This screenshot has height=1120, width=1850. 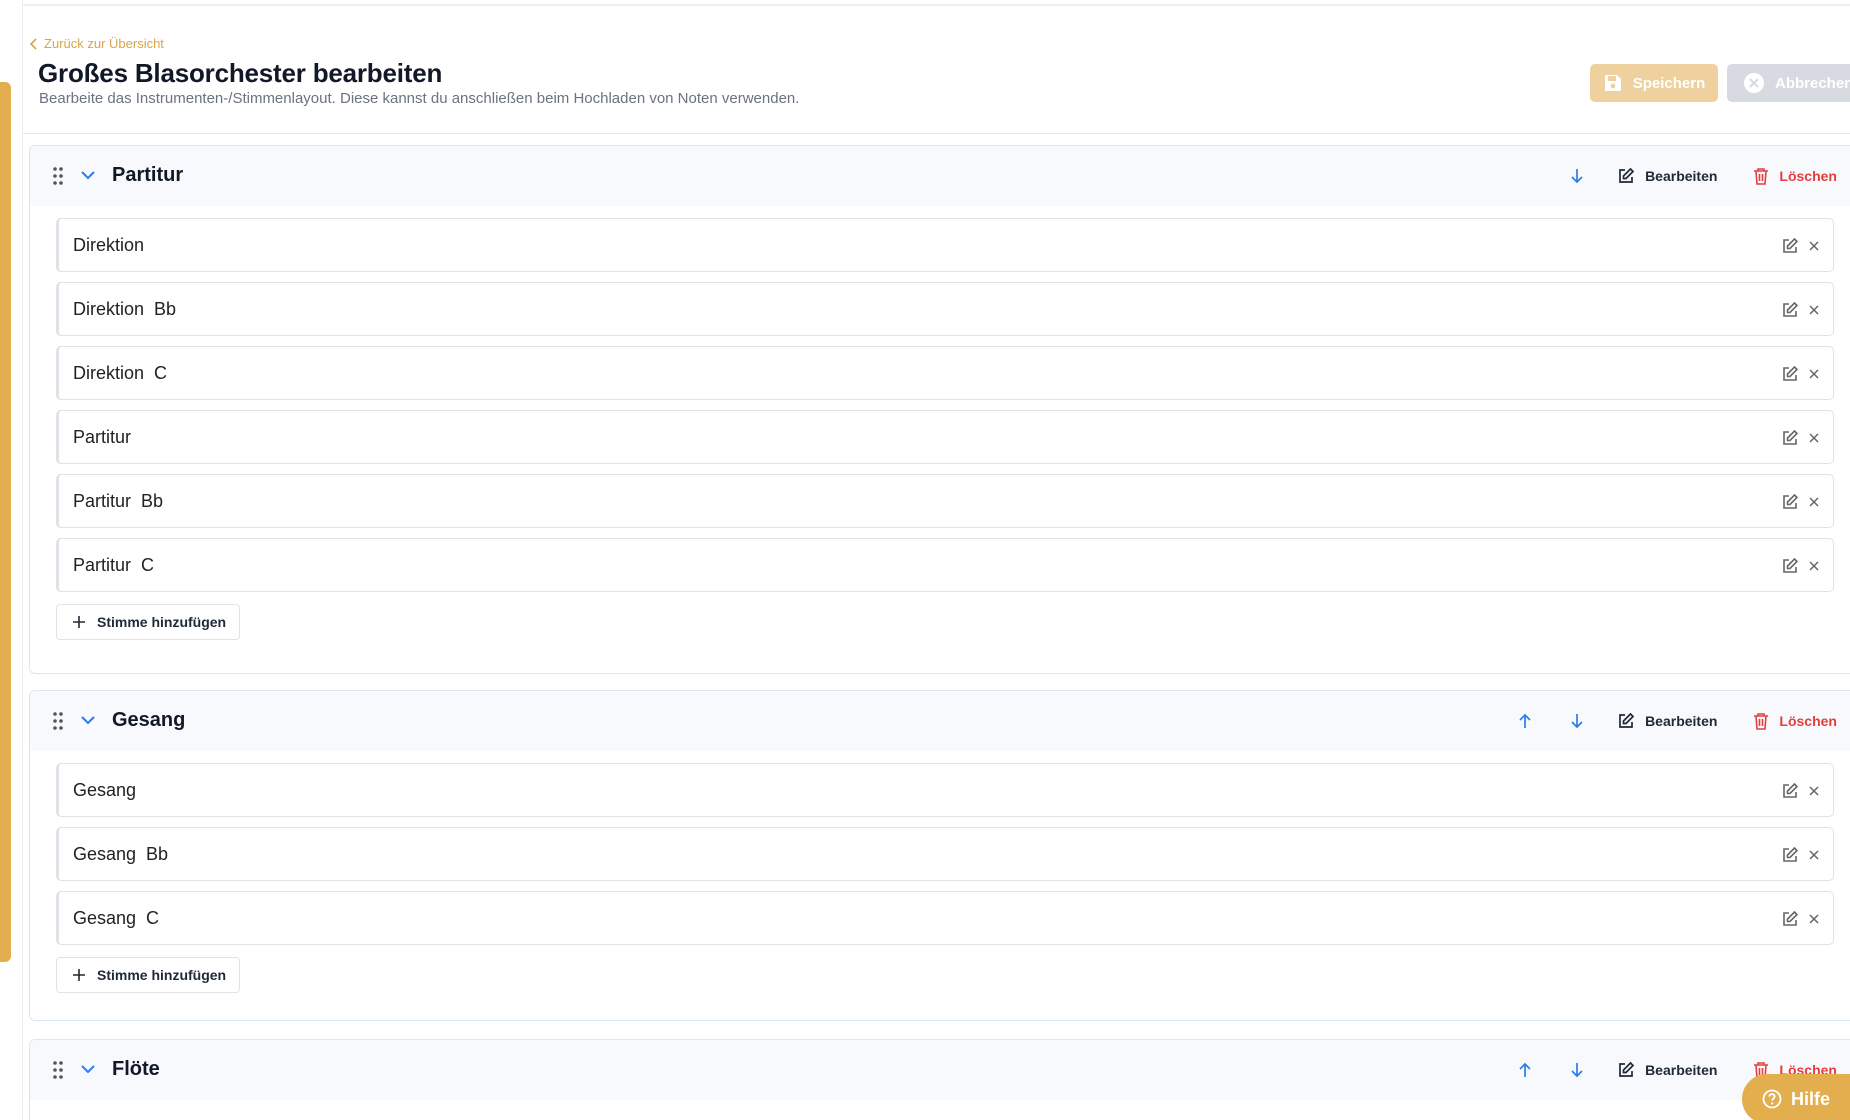 What do you see at coordinates (114, 564) in the screenshot?
I see `voice-name: Partitur C` at bounding box center [114, 564].